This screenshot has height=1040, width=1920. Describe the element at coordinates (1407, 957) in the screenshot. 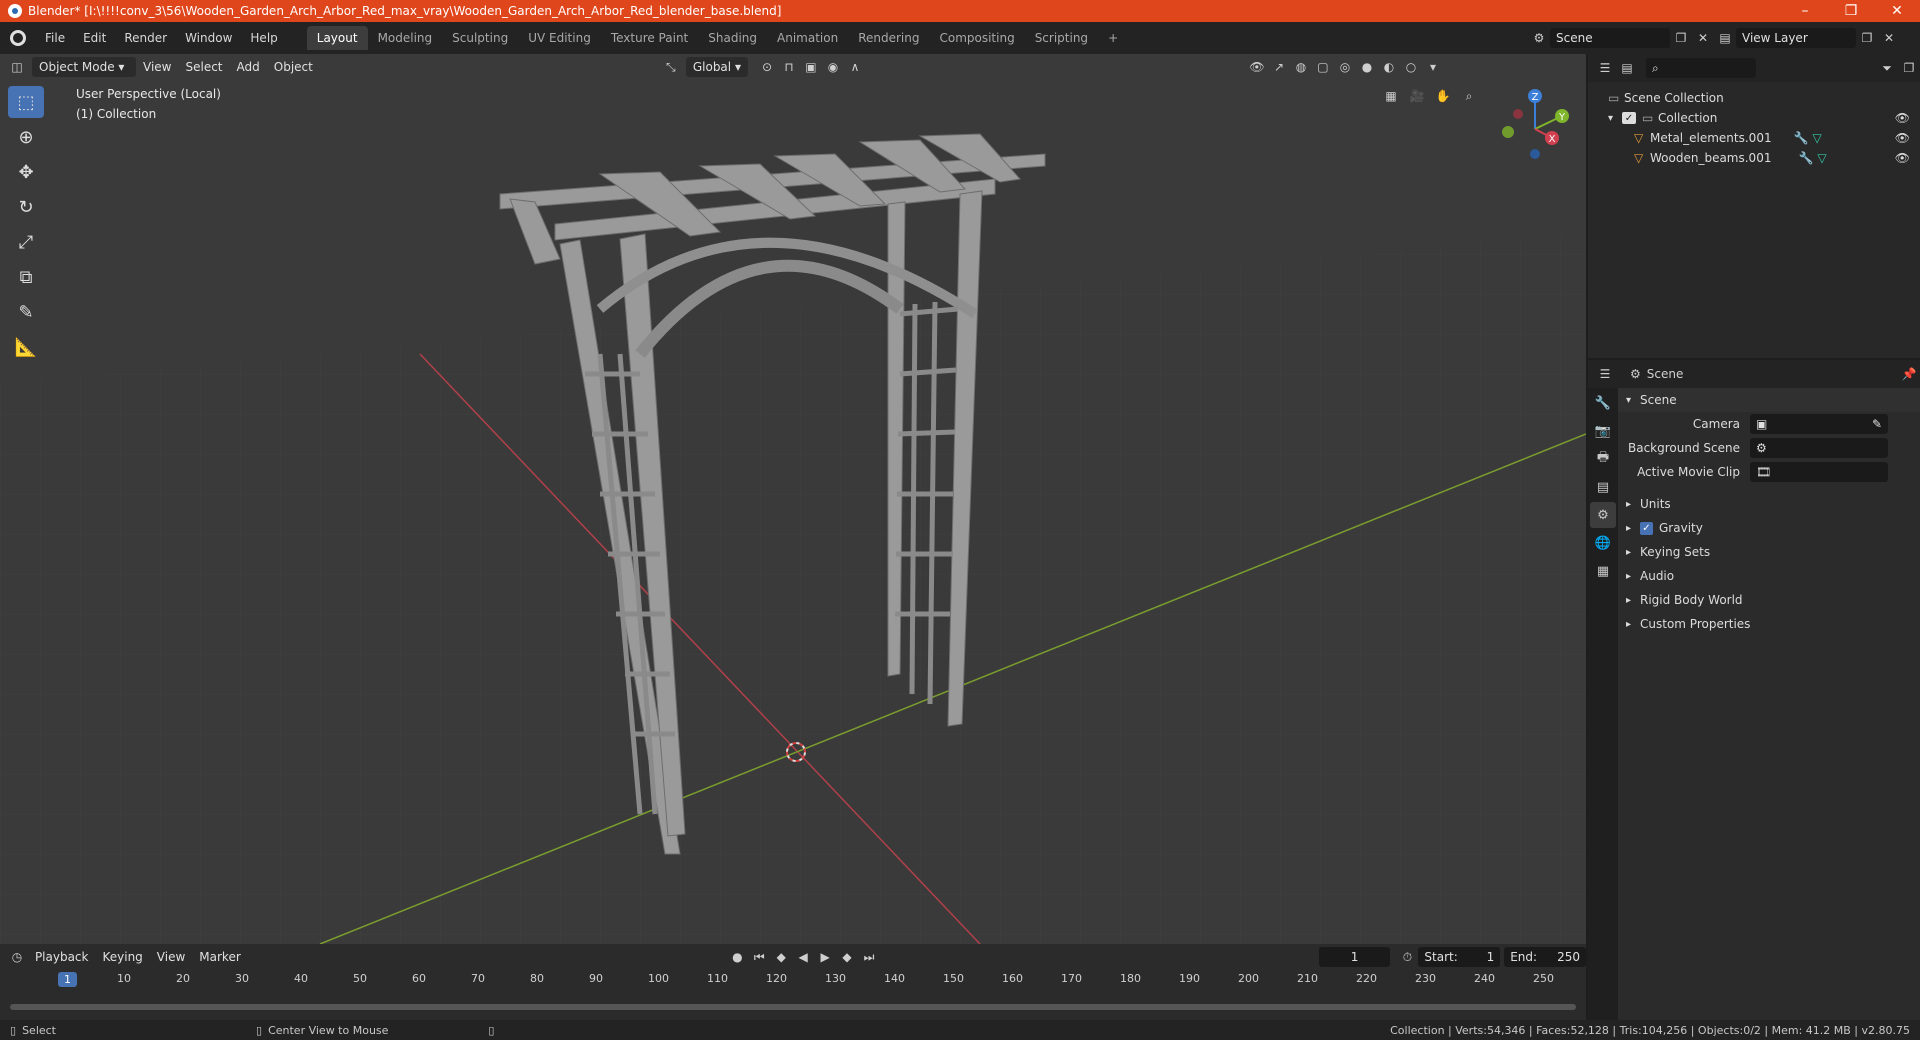

I see `preview-range-icon: ⏱` at that location.